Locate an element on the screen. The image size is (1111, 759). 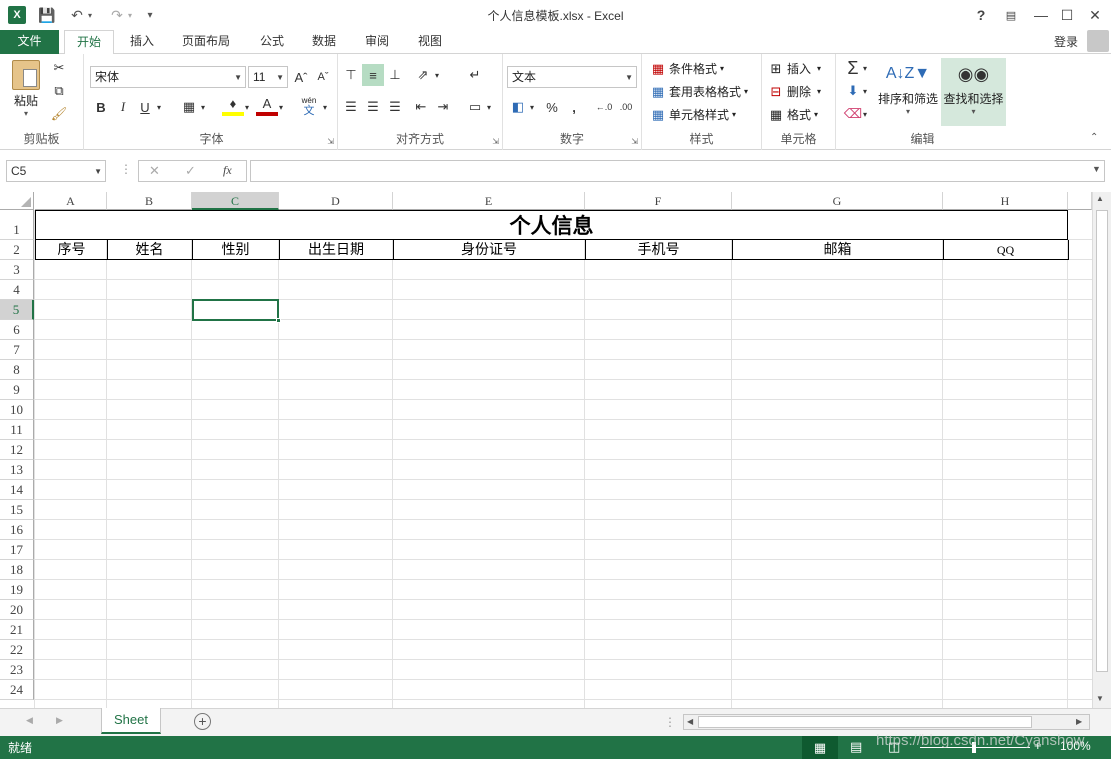
sheet-tab: Sheet is located at coordinates (131, 721).